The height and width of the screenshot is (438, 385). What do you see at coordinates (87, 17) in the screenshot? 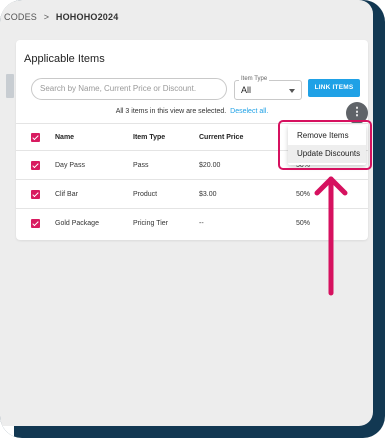
I see `breadcrumb-current: HOHOHO2024` at bounding box center [87, 17].